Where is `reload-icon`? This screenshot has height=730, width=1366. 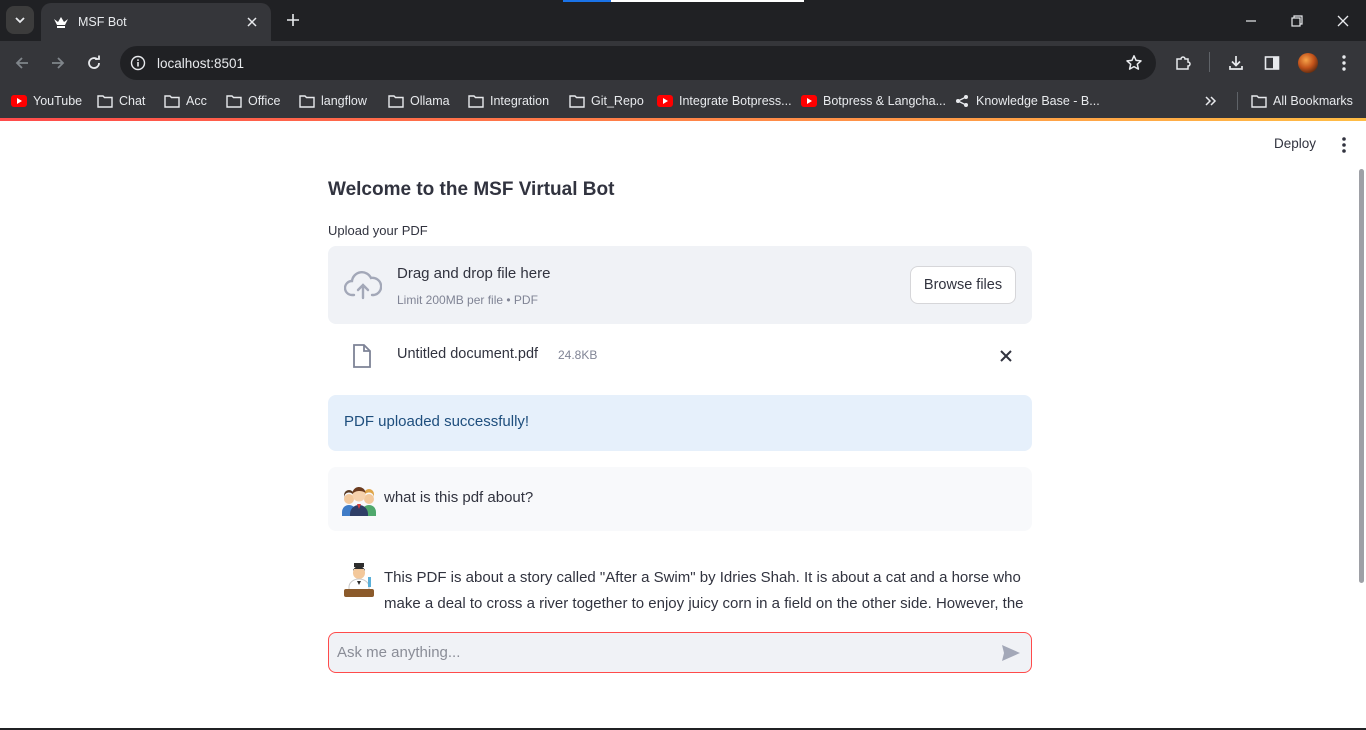 reload-icon is located at coordinates (94, 62).